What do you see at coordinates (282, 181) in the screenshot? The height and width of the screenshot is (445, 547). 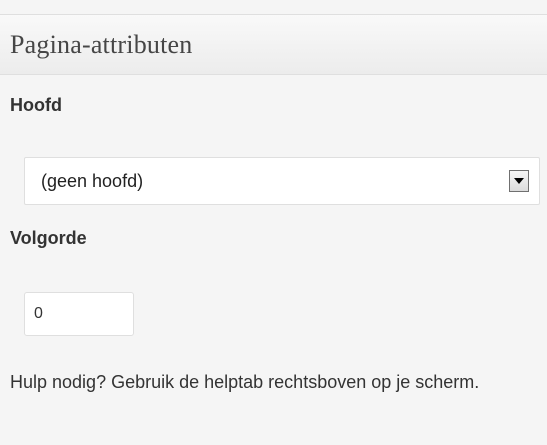 I see `parent-select: (geen hoofd)` at bounding box center [282, 181].